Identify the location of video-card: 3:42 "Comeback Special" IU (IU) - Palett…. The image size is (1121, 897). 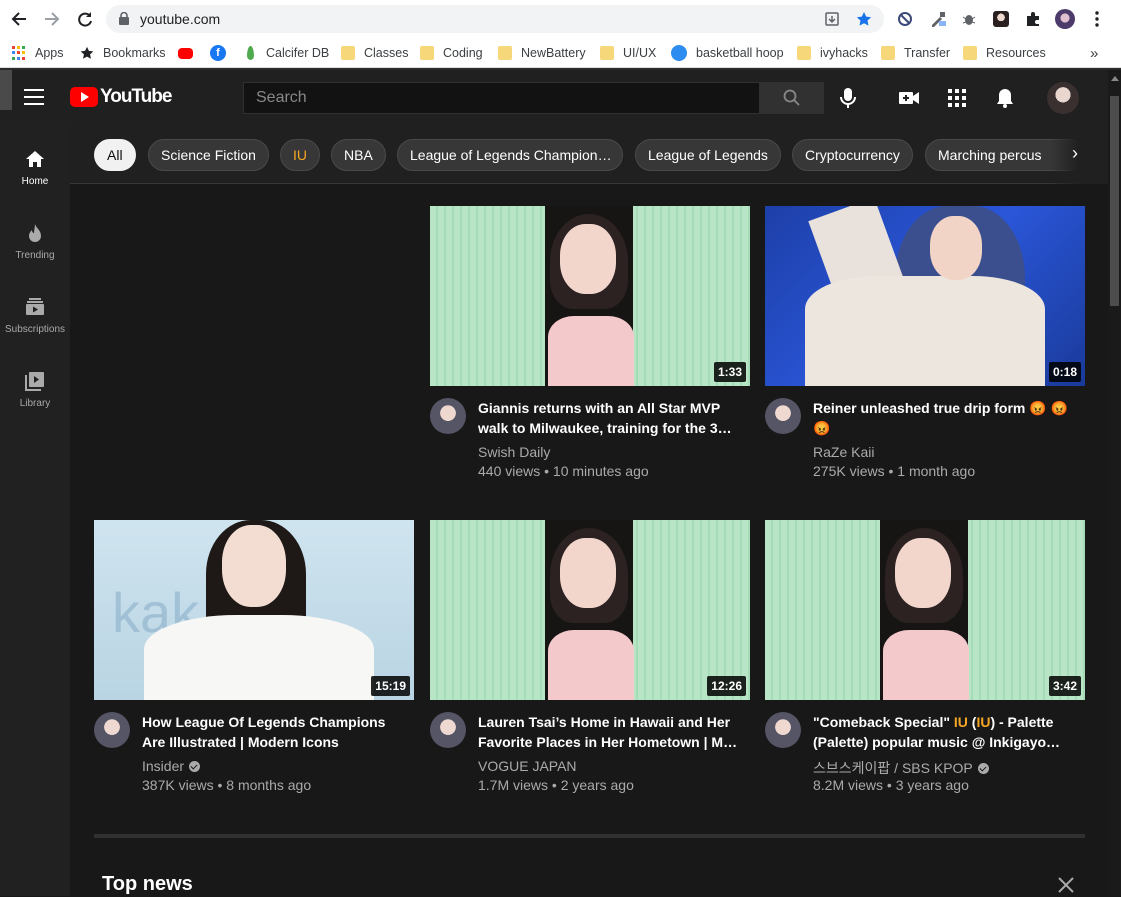
(925, 660).